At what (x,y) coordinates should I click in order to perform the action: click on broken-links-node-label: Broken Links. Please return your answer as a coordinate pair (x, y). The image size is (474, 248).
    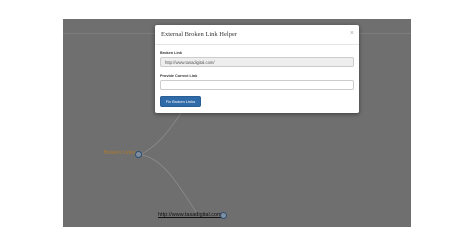
    Looking at the image, I should click on (120, 153).